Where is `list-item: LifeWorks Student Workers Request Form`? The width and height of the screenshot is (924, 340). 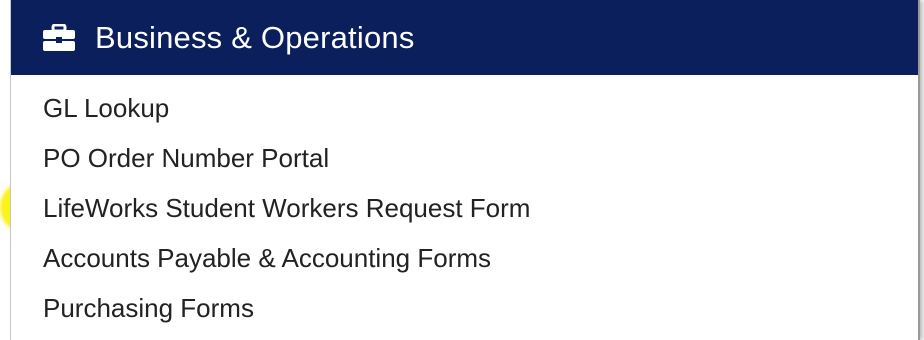 list-item: LifeWorks Student Workers Request Form is located at coordinates (480, 214).